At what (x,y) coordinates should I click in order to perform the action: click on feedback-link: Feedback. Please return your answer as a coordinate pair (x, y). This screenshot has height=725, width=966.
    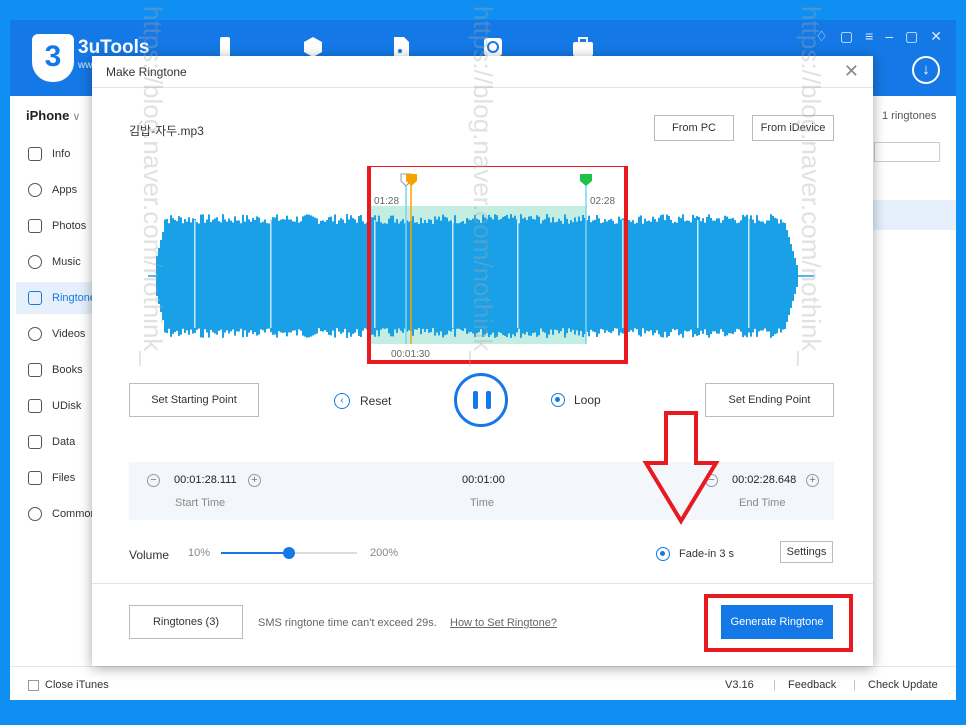
    Looking at the image, I should click on (812, 685).